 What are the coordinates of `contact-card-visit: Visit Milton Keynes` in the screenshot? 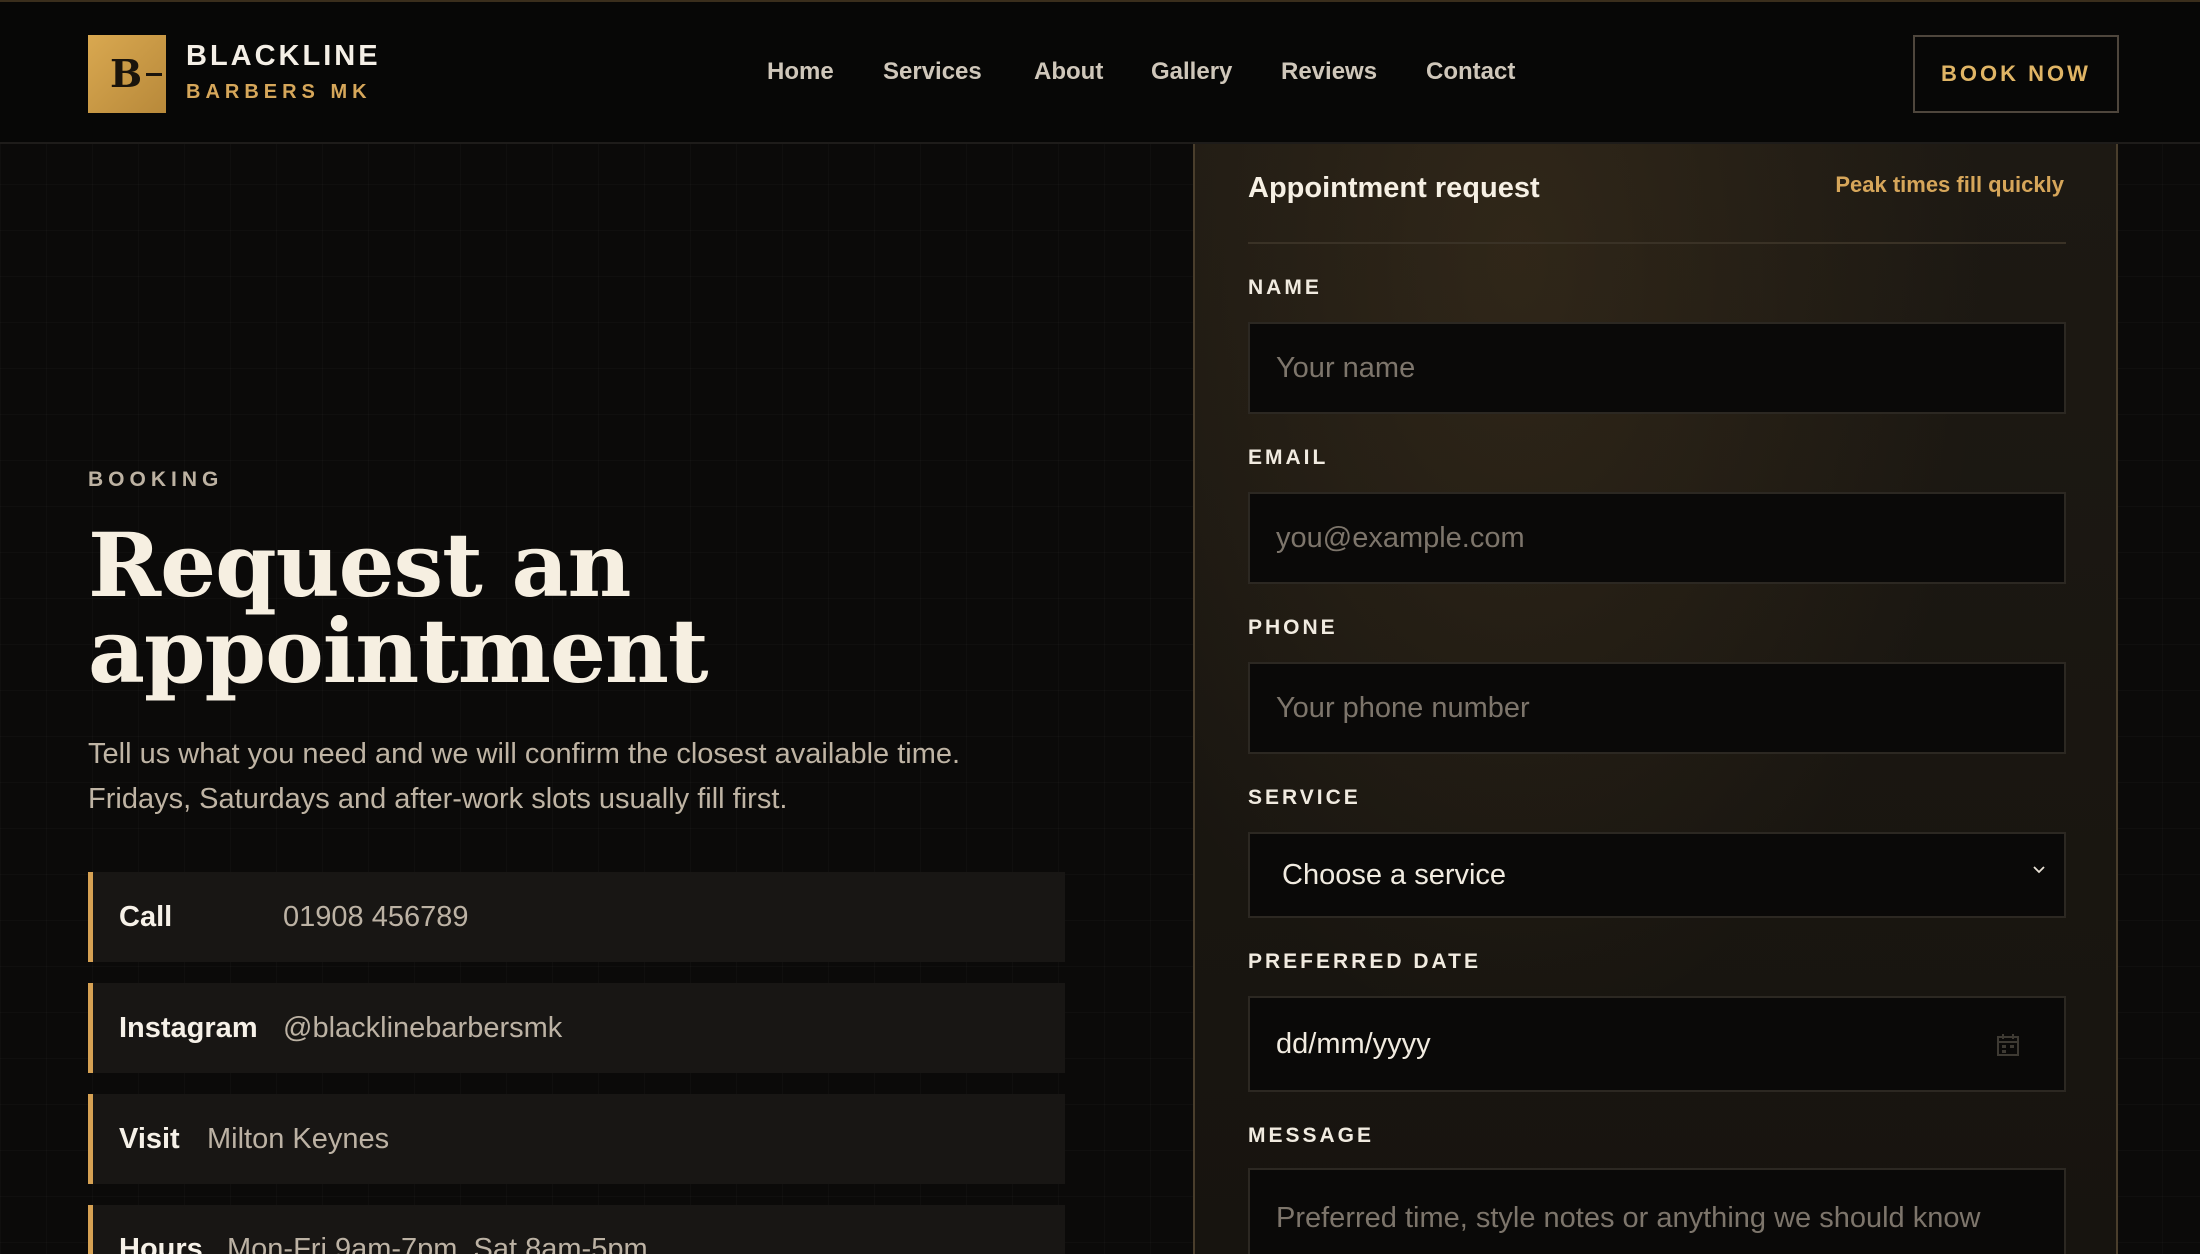 It's located at (576, 1139).